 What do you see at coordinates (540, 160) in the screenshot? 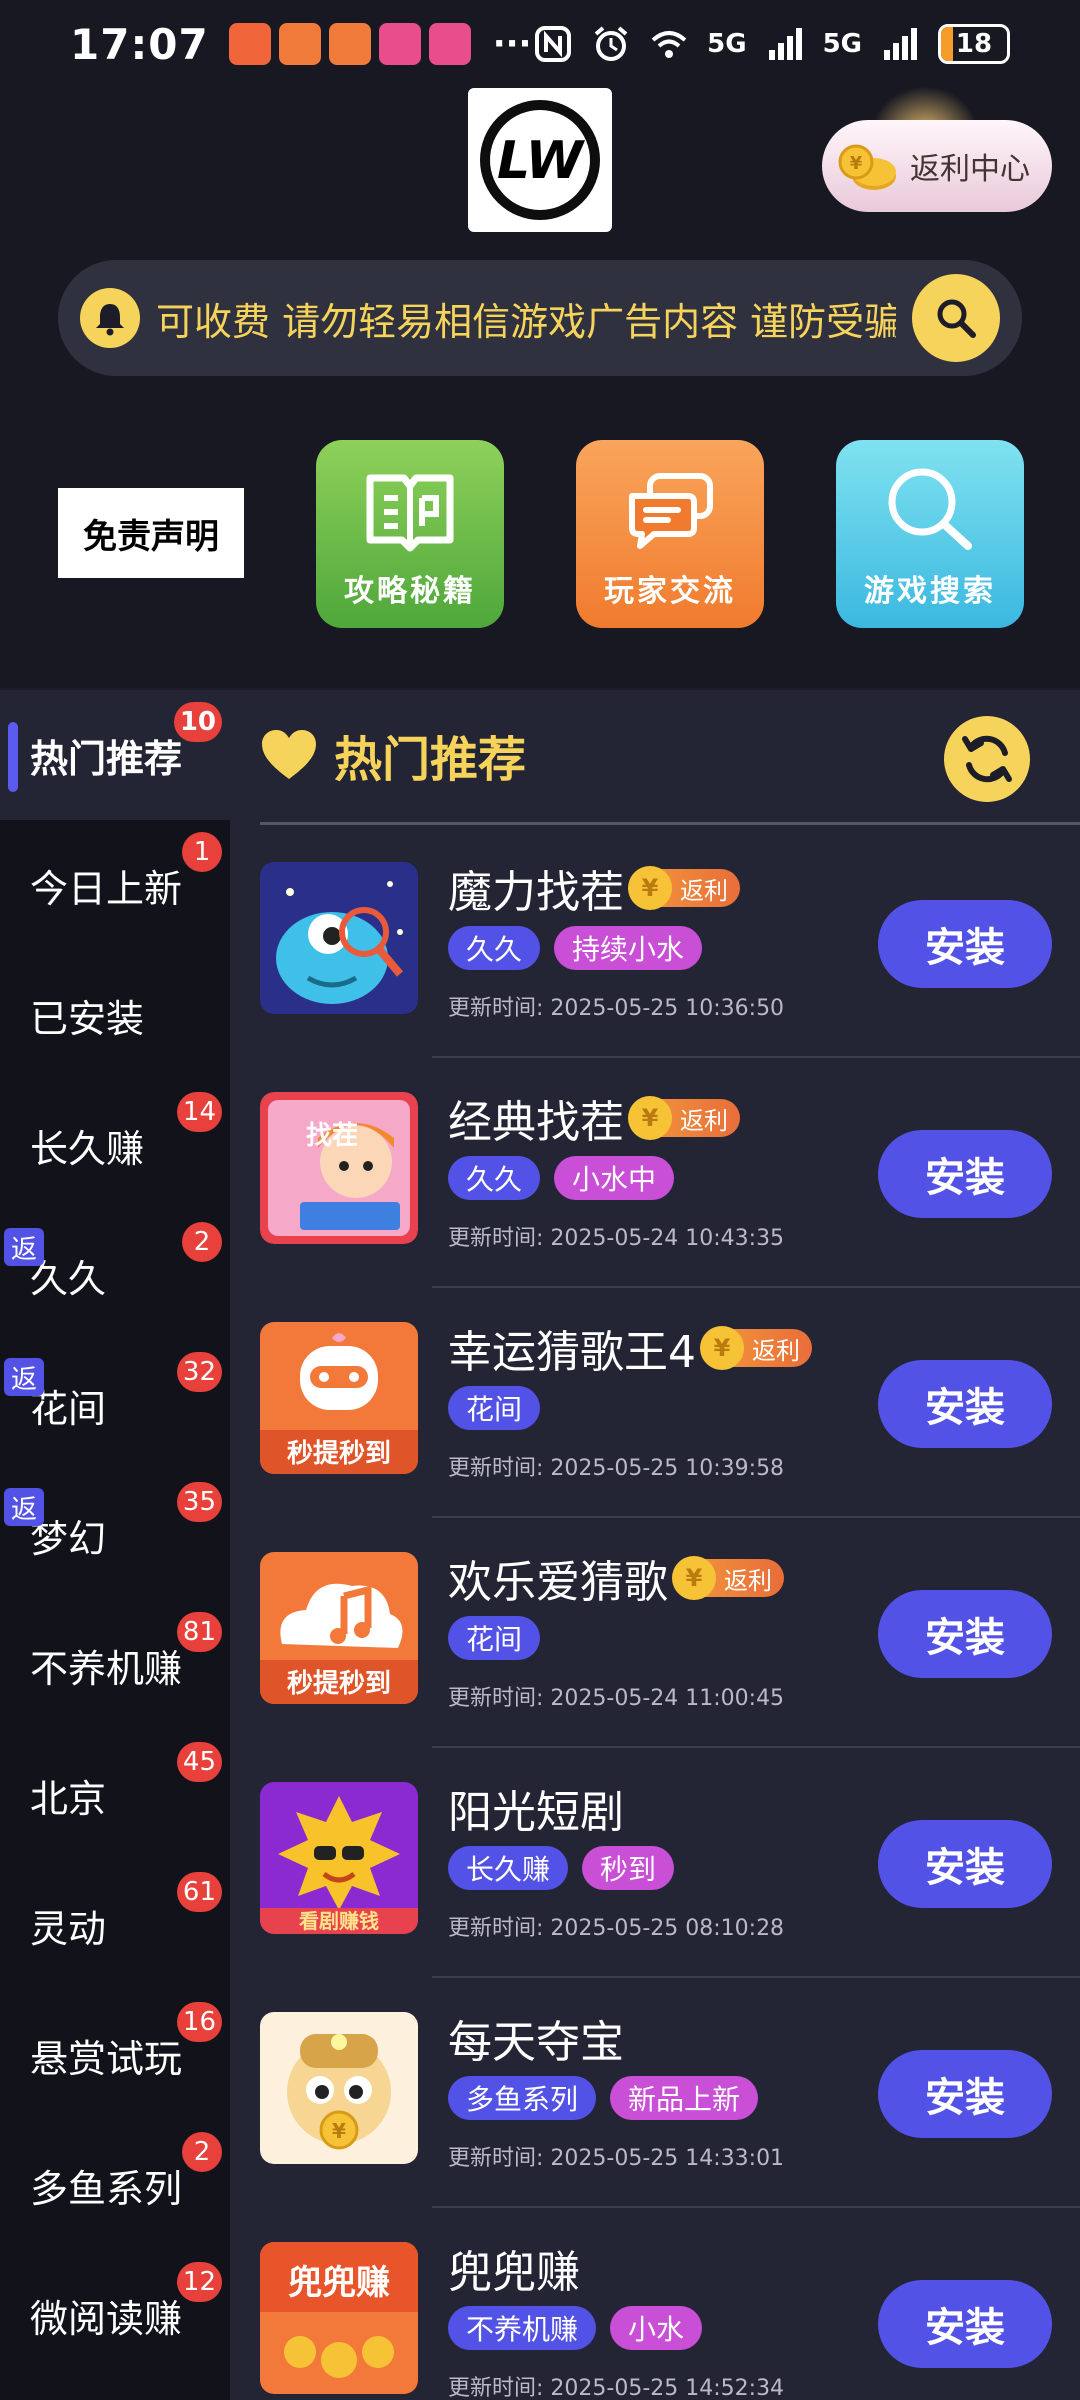
I see `app-logo: LW` at bounding box center [540, 160].